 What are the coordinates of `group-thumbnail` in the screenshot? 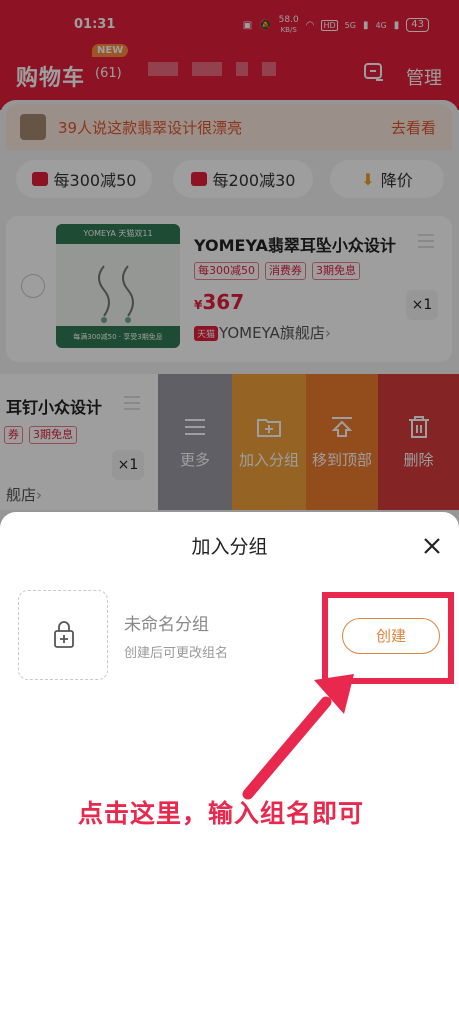 It's located at (63, 635).